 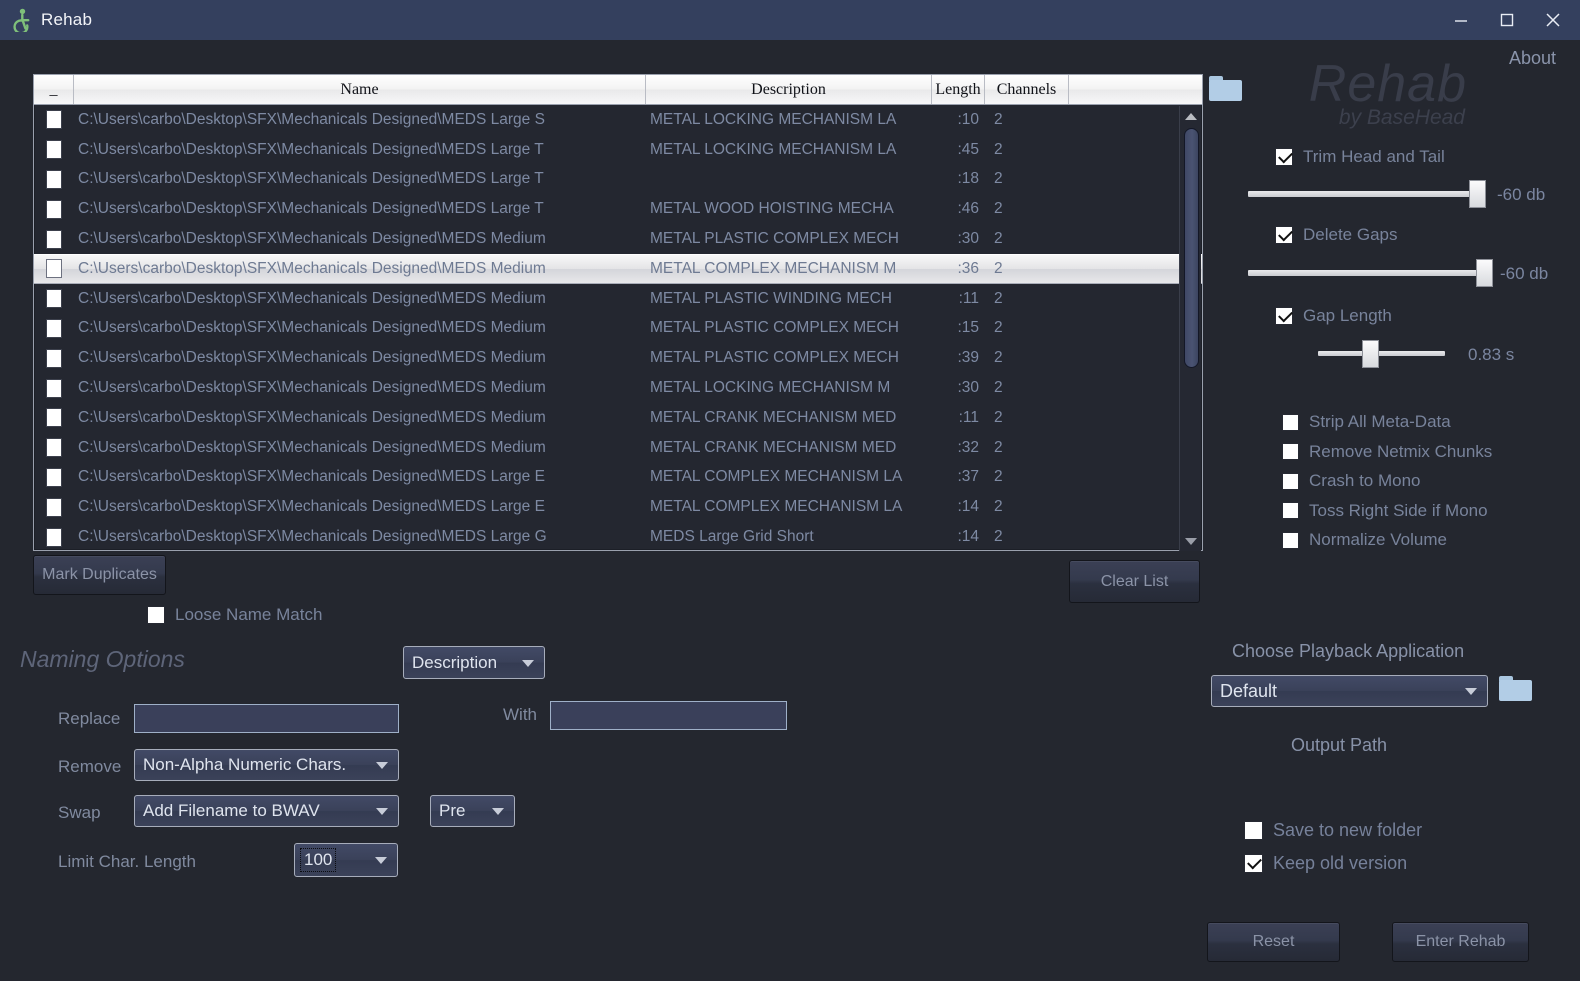 I want to click on scroll-up-icon, so click(x=1191, y=116).